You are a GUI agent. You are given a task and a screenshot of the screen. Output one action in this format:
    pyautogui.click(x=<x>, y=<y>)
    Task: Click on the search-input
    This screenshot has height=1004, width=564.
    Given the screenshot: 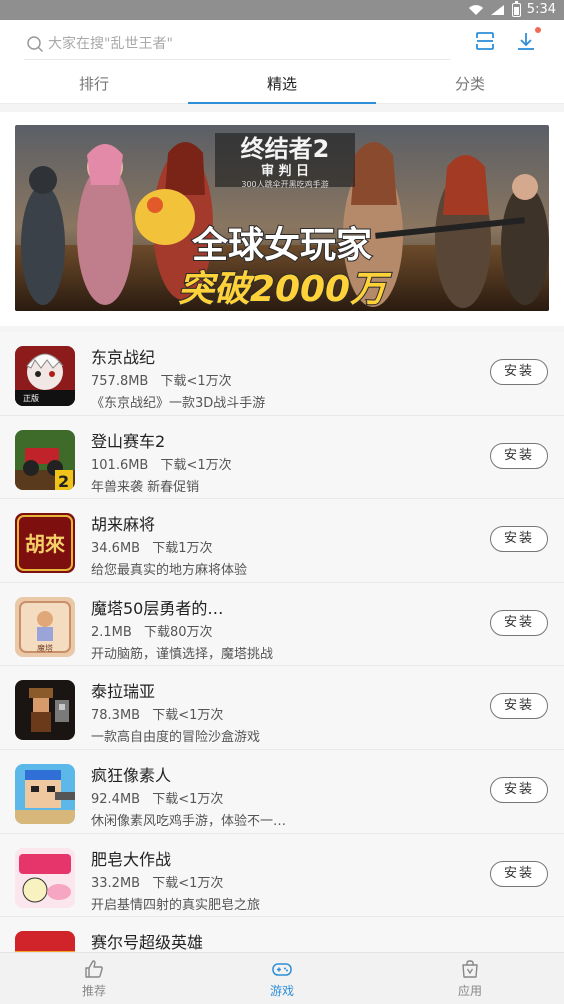 What is the action you would take?
    pyautogui.click(x=238, y=43)
    